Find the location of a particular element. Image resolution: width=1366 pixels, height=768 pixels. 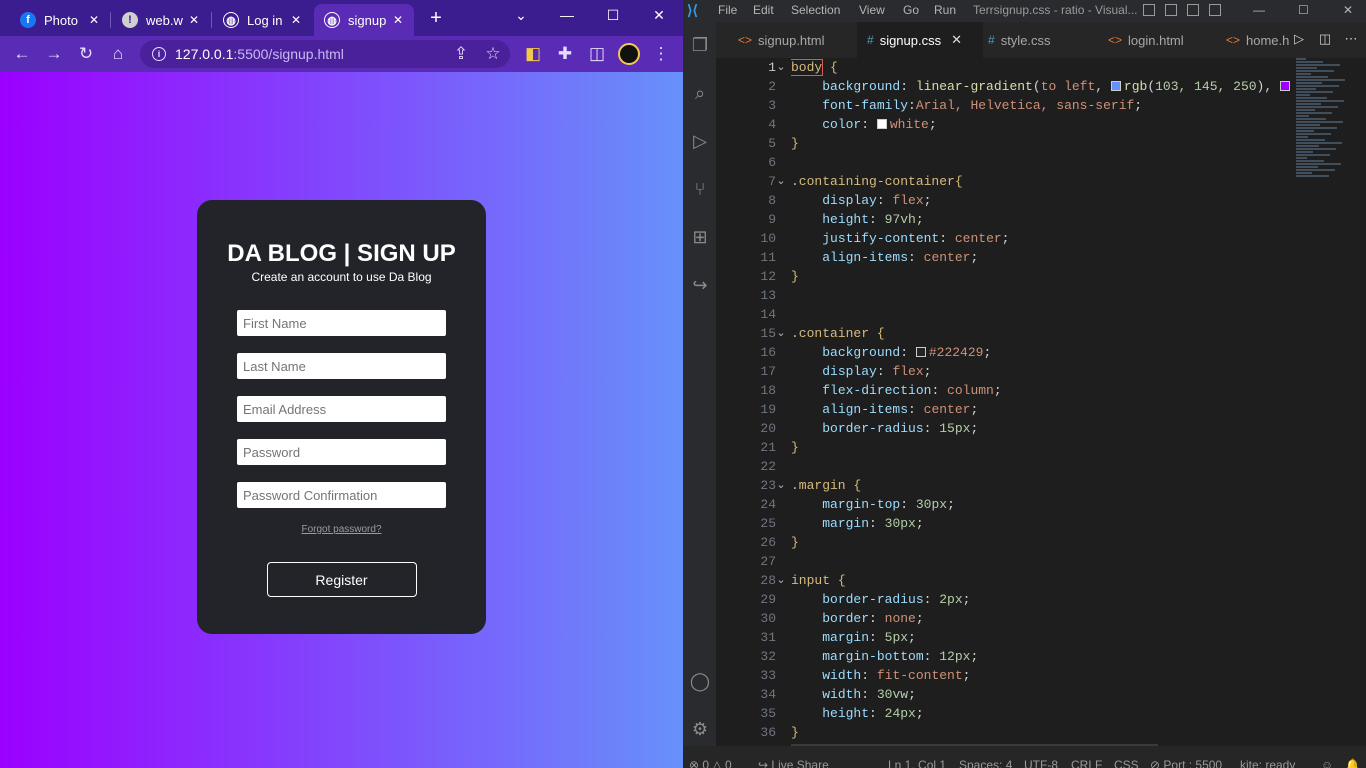

password-input is located at coordinates (341, 452).